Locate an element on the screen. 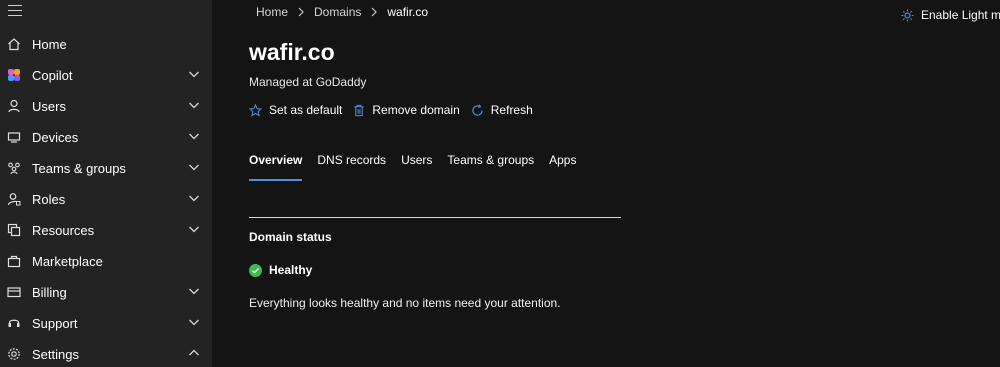 The width and height of the screenshot is (1000, 367). star-icon is located at coordinates (255, 110).